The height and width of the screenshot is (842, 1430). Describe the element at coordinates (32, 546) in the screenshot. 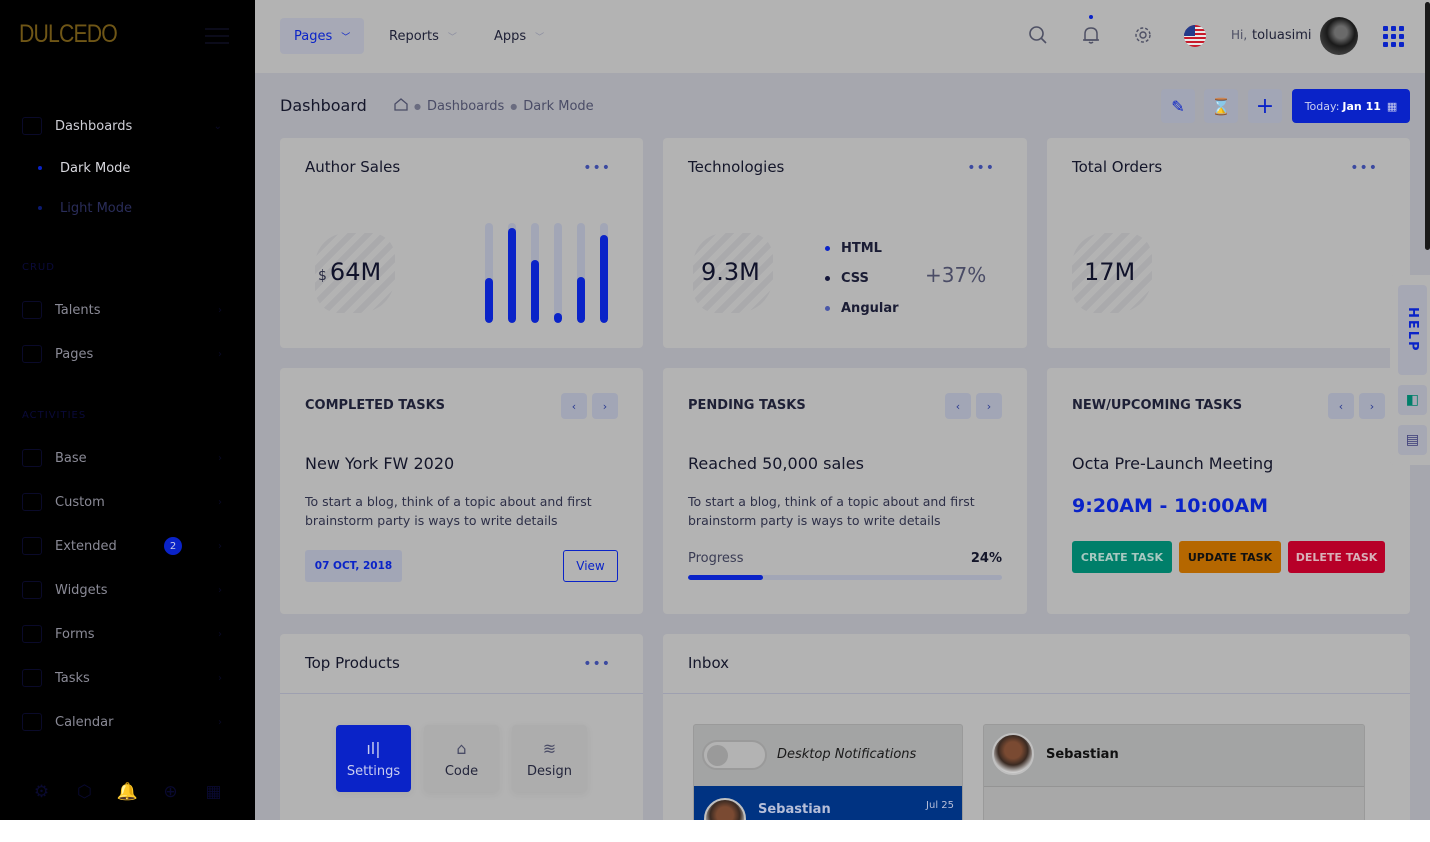

I see `puzzle-icon` at that location.